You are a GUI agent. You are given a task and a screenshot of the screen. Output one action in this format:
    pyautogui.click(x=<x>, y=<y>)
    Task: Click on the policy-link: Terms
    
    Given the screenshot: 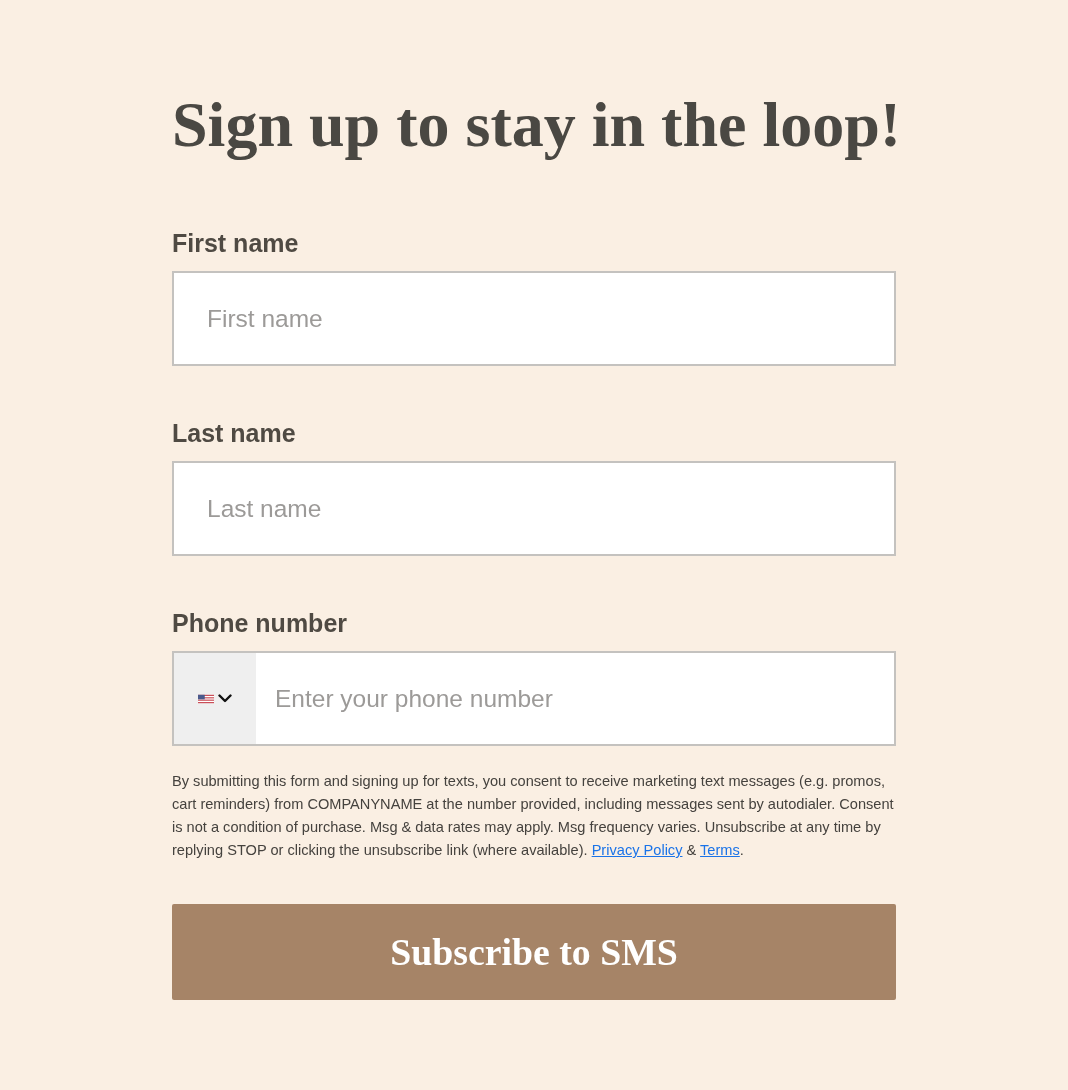 What is the action you would take?
    pyautogui.click(x=720, y=850)
    